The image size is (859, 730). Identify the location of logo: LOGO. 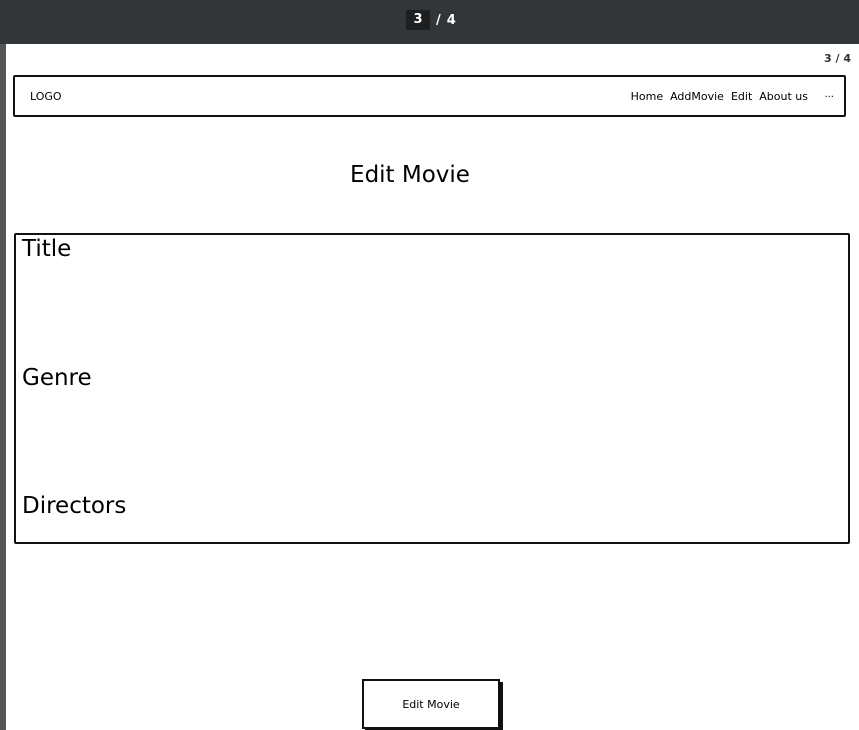
(46, 96).